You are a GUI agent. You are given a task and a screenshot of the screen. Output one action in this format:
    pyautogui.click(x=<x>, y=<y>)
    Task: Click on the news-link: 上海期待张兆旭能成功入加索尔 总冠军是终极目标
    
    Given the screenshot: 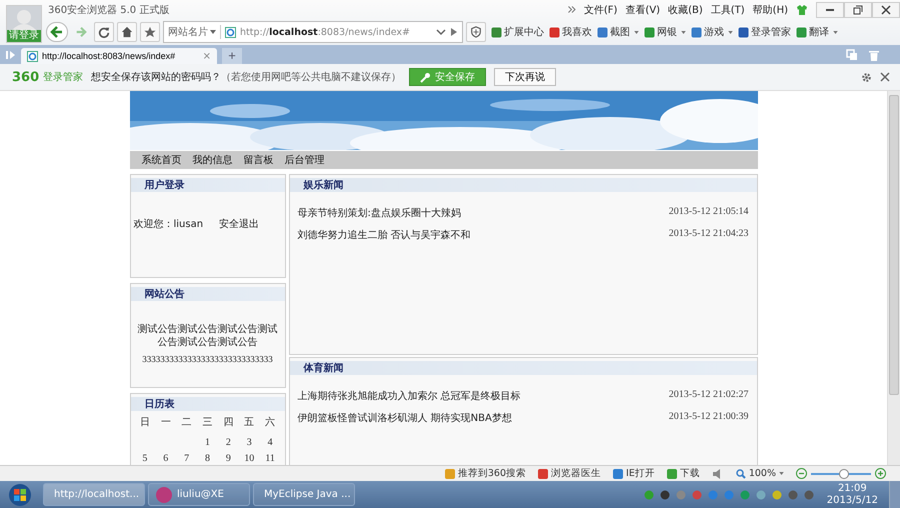 What is the action you would take?
    pyautogui.click(x=409, y=396)
    